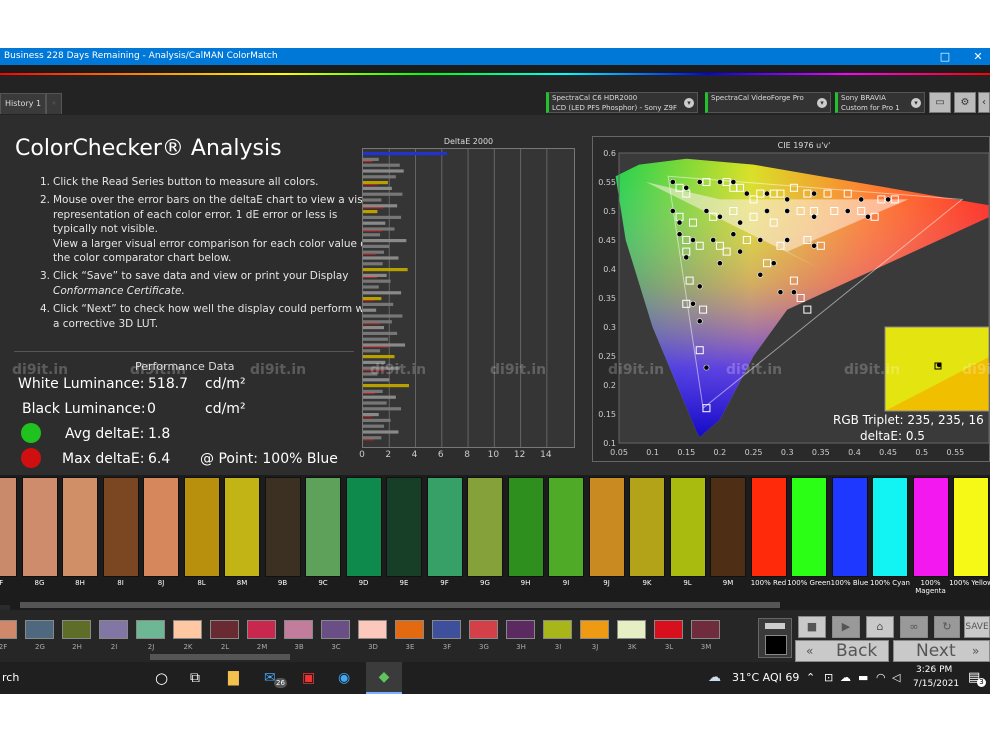 This screenshot has height=742, width=990. I want to click on taskbar-search-input: rch, so click(10, 678).